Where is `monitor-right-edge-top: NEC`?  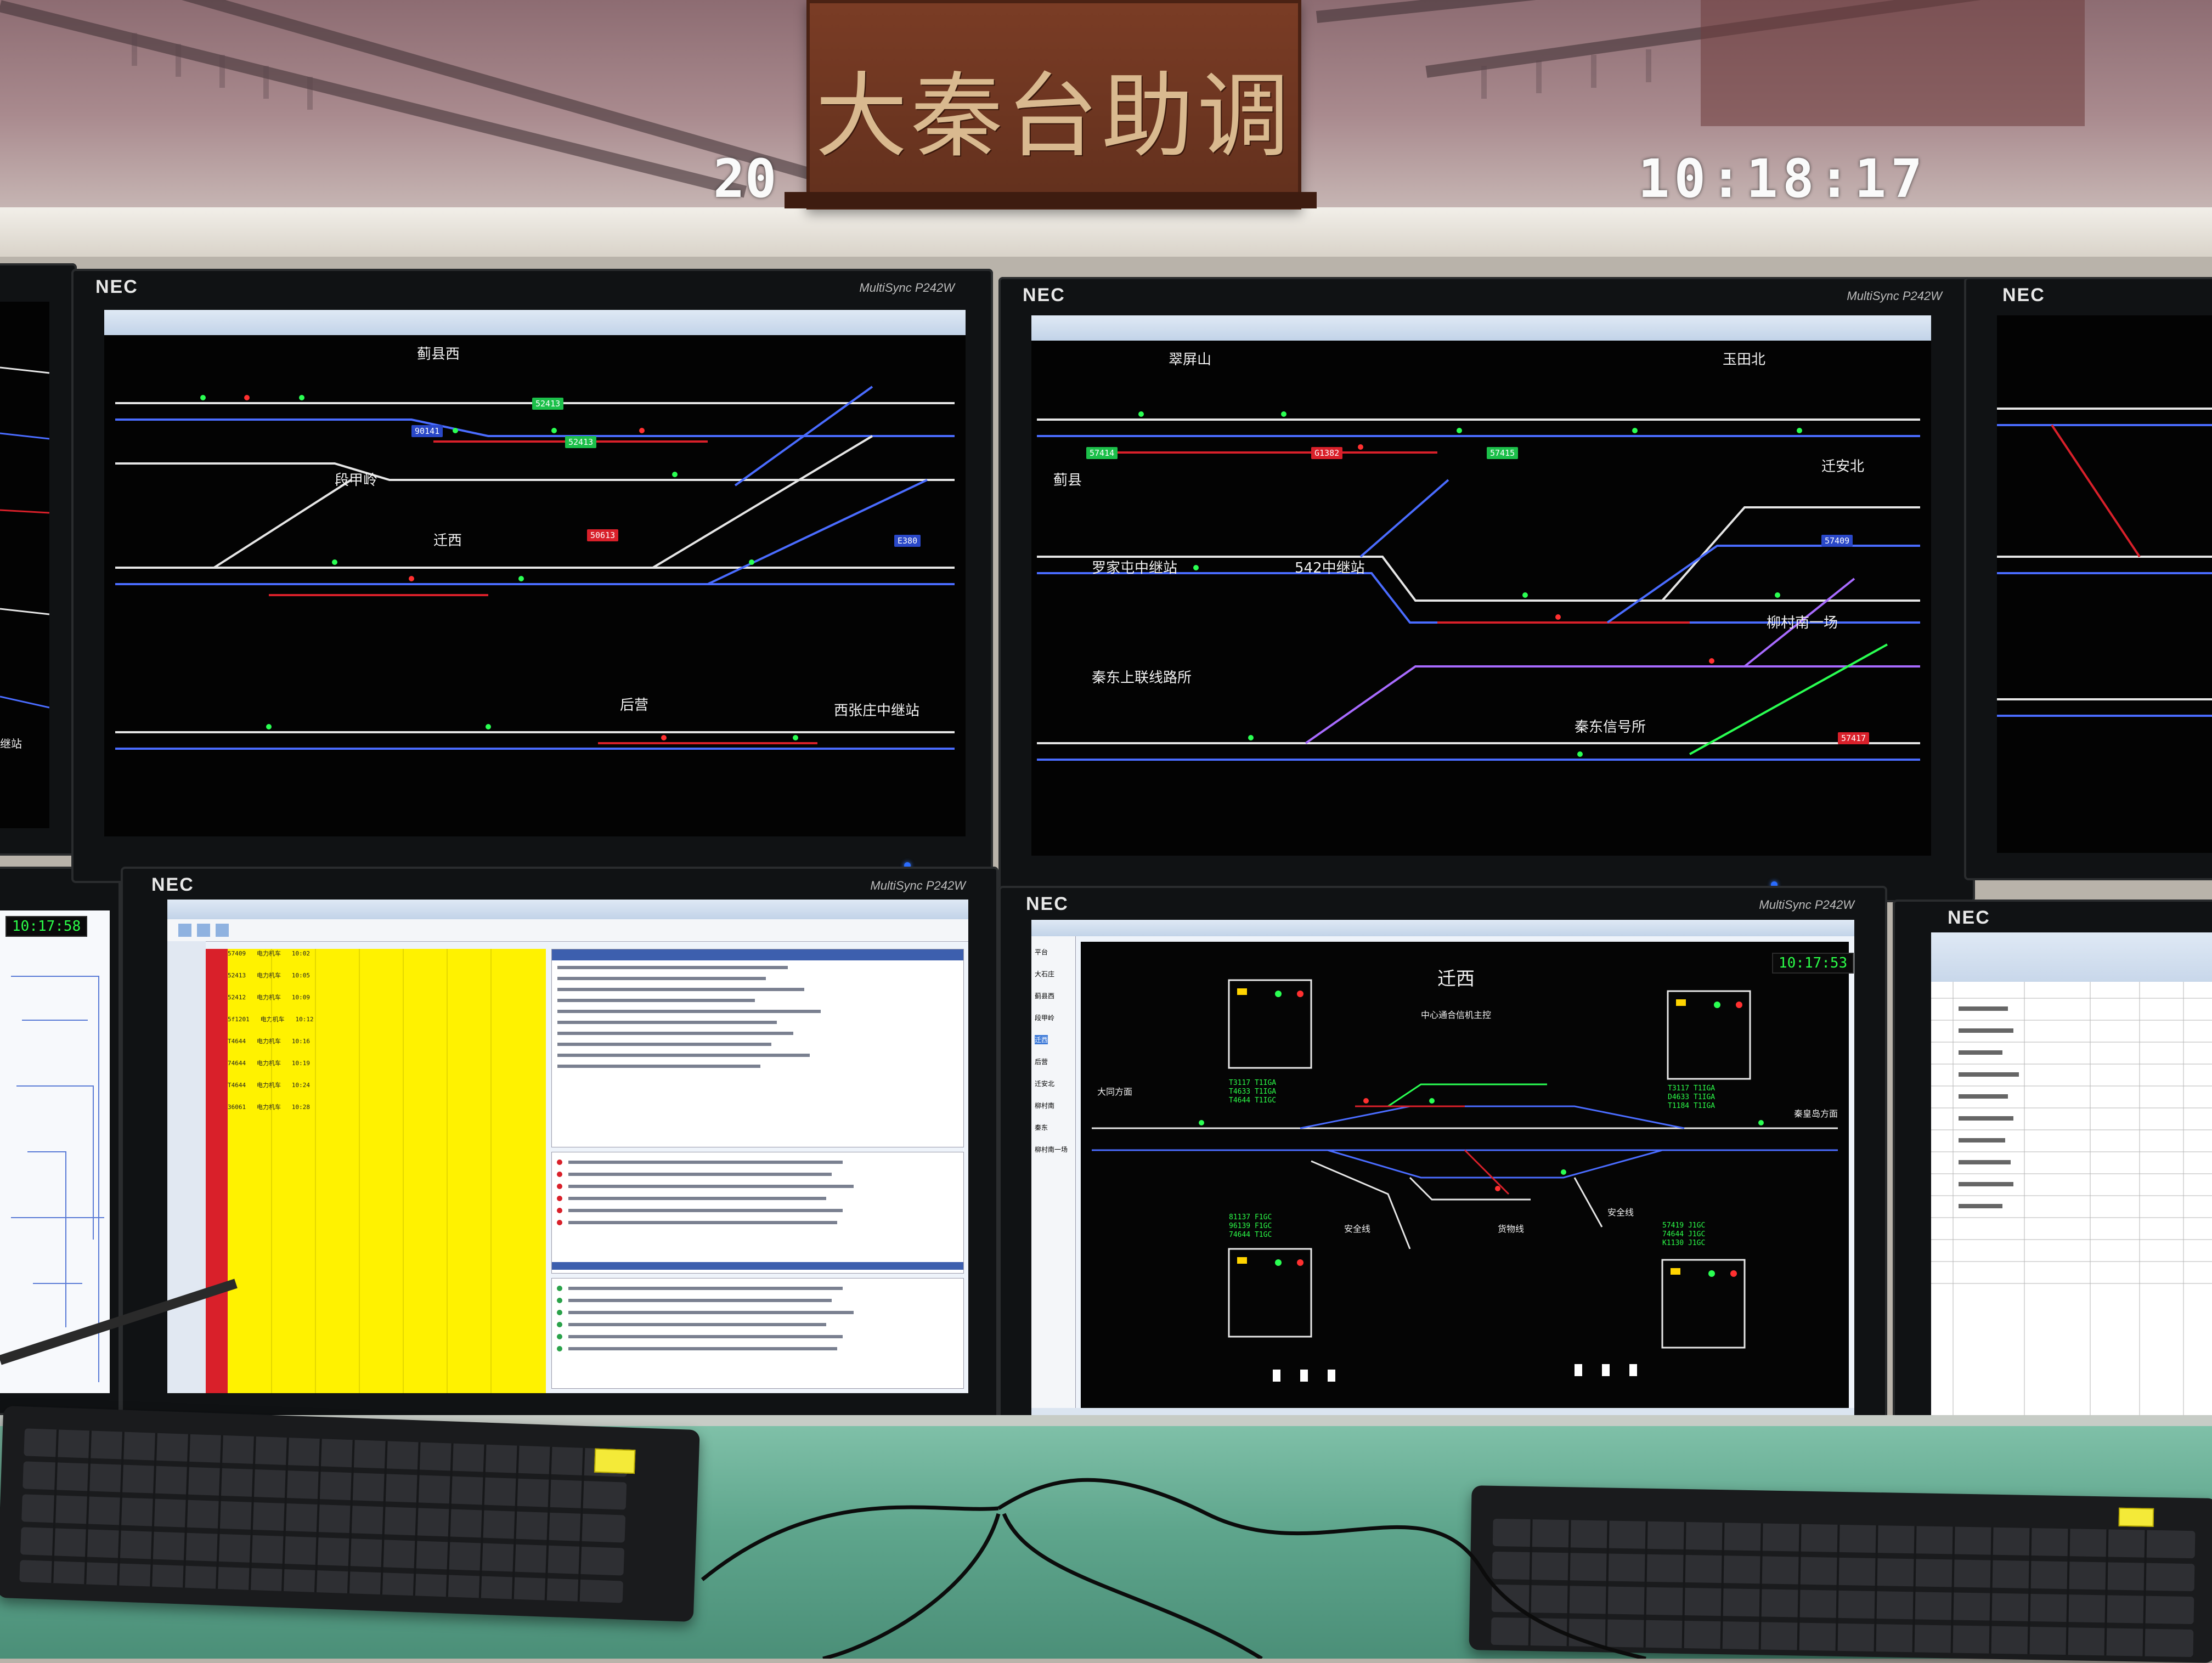
monitor-right-edge-top: NEC is located at coordinates (2088, 578).